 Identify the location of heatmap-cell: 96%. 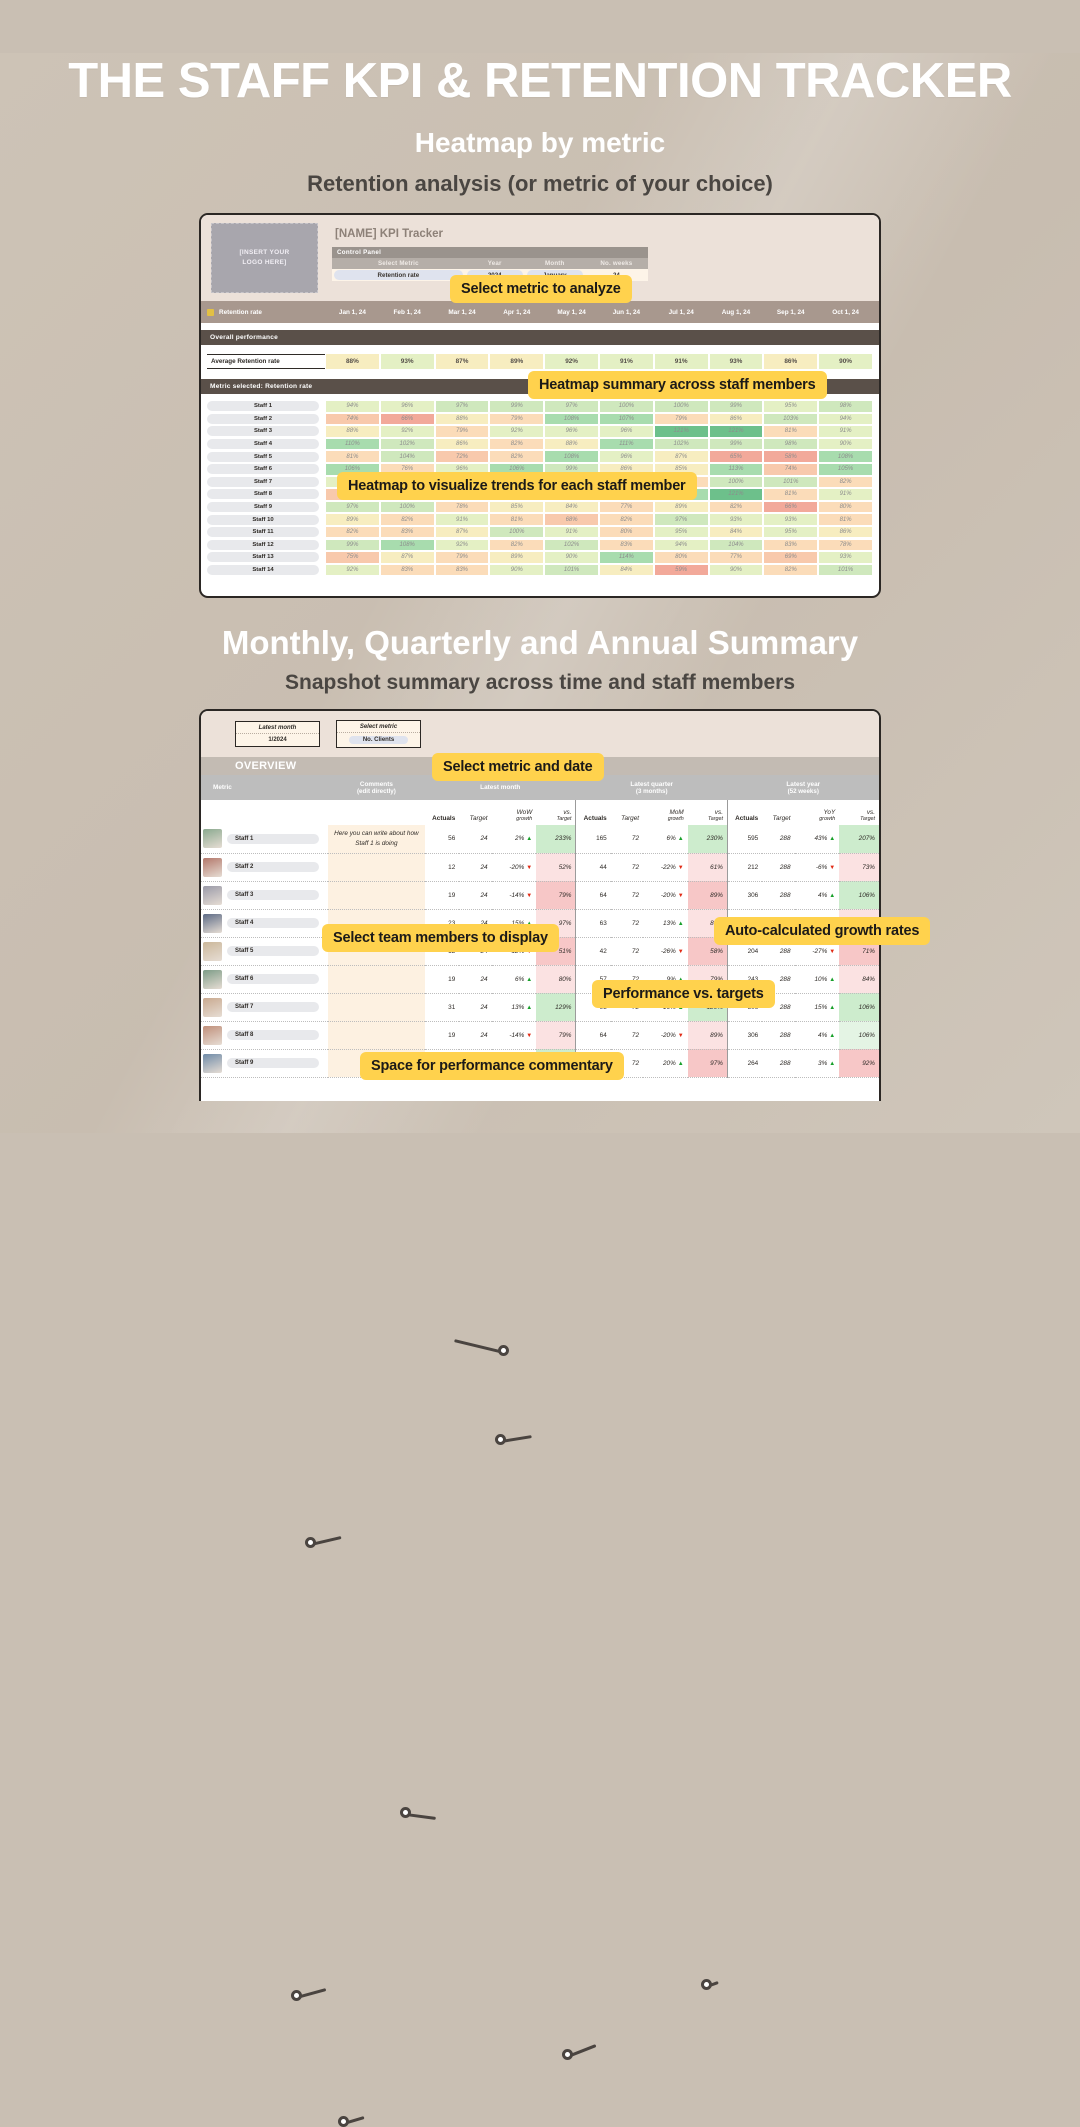
(626, 431).